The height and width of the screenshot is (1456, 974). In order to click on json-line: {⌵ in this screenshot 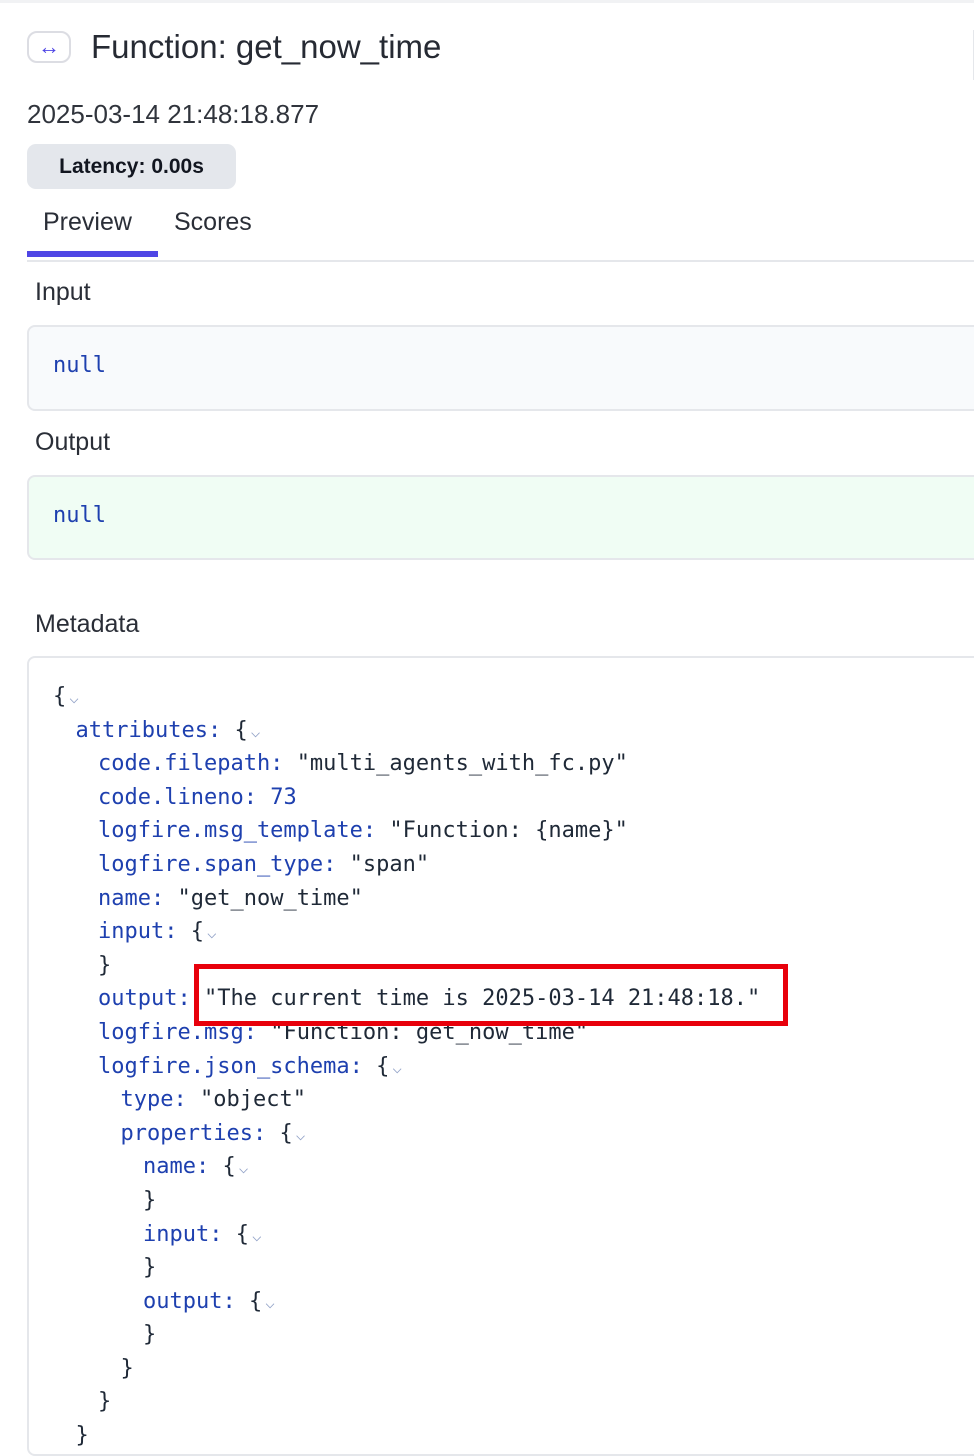, I will do `click(406, 697)`.